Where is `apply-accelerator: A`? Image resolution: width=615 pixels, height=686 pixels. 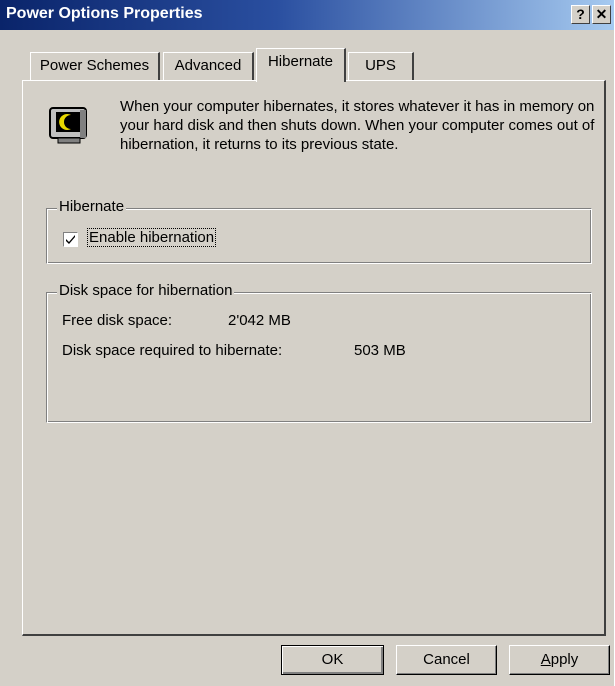 apply-accelerator: A is located at coordinates (545, 659).